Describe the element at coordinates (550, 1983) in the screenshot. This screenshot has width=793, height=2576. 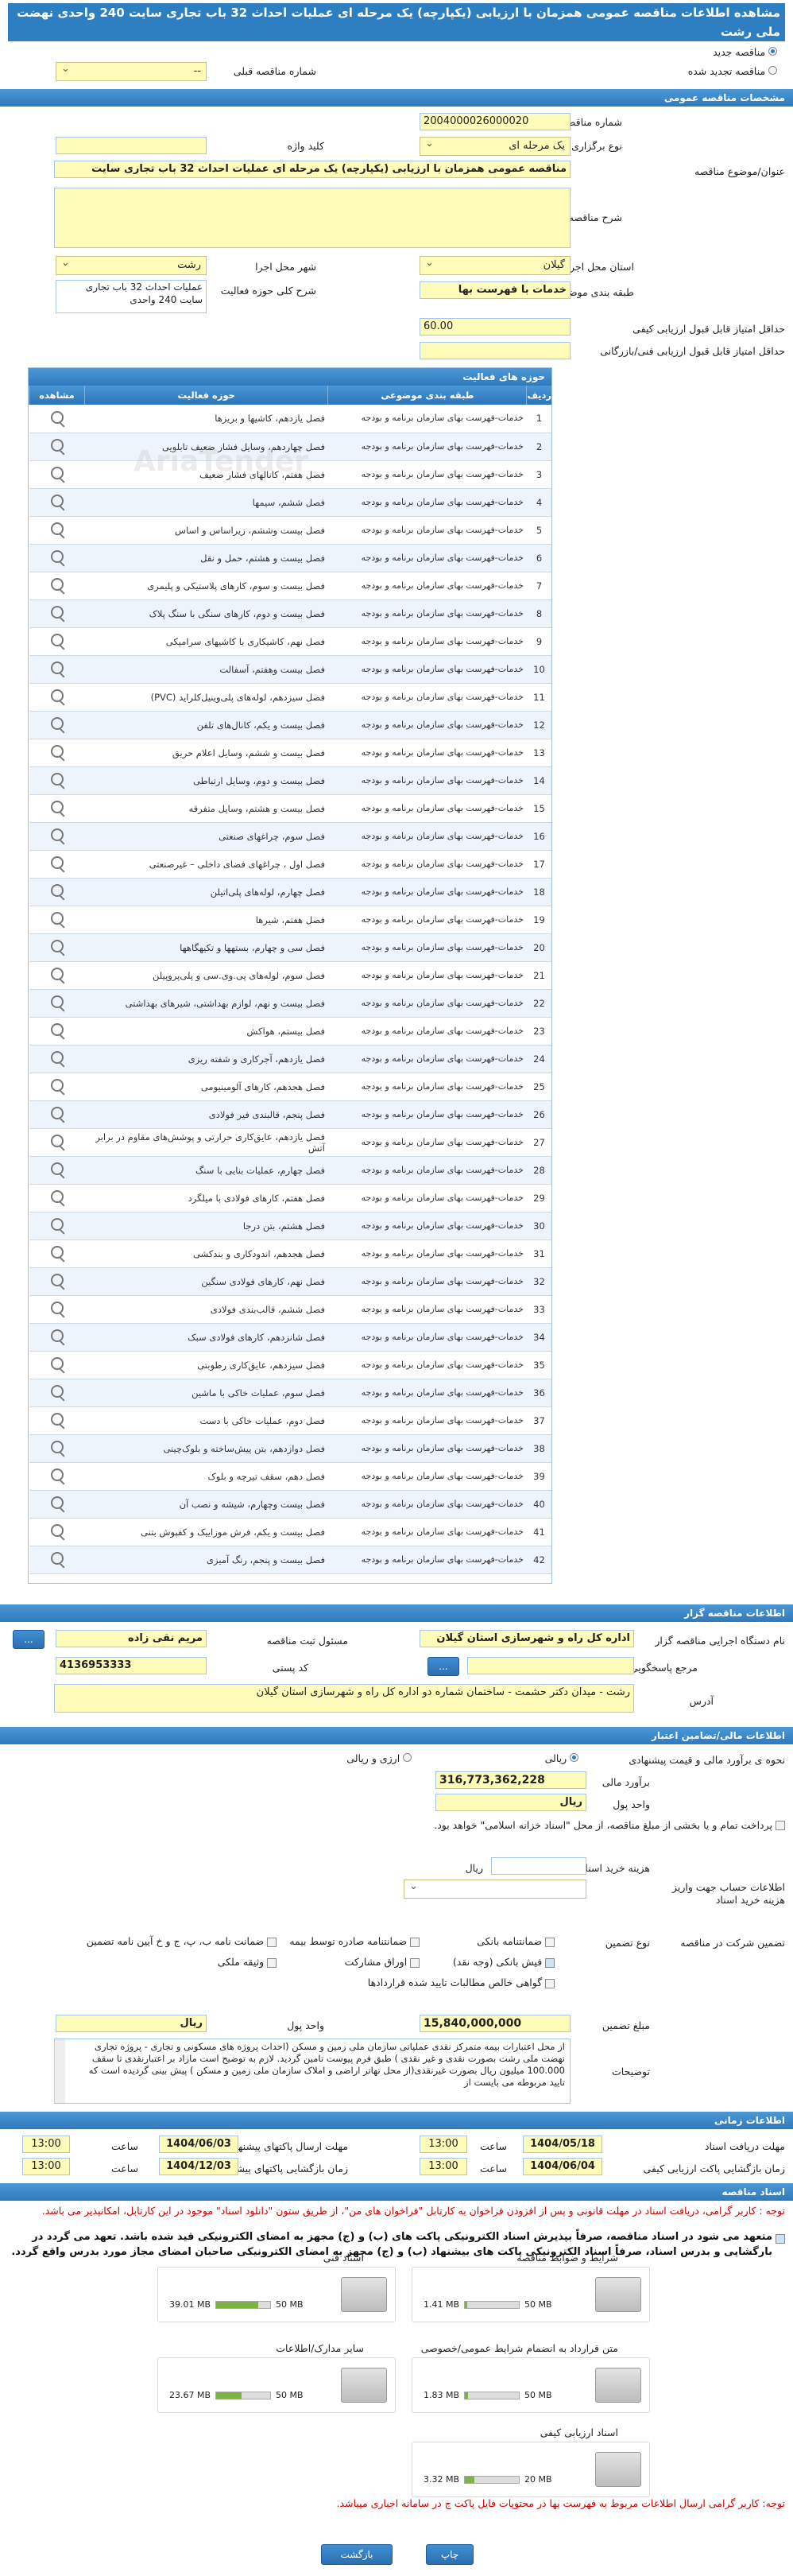
I see `g-claims-check` at that location.